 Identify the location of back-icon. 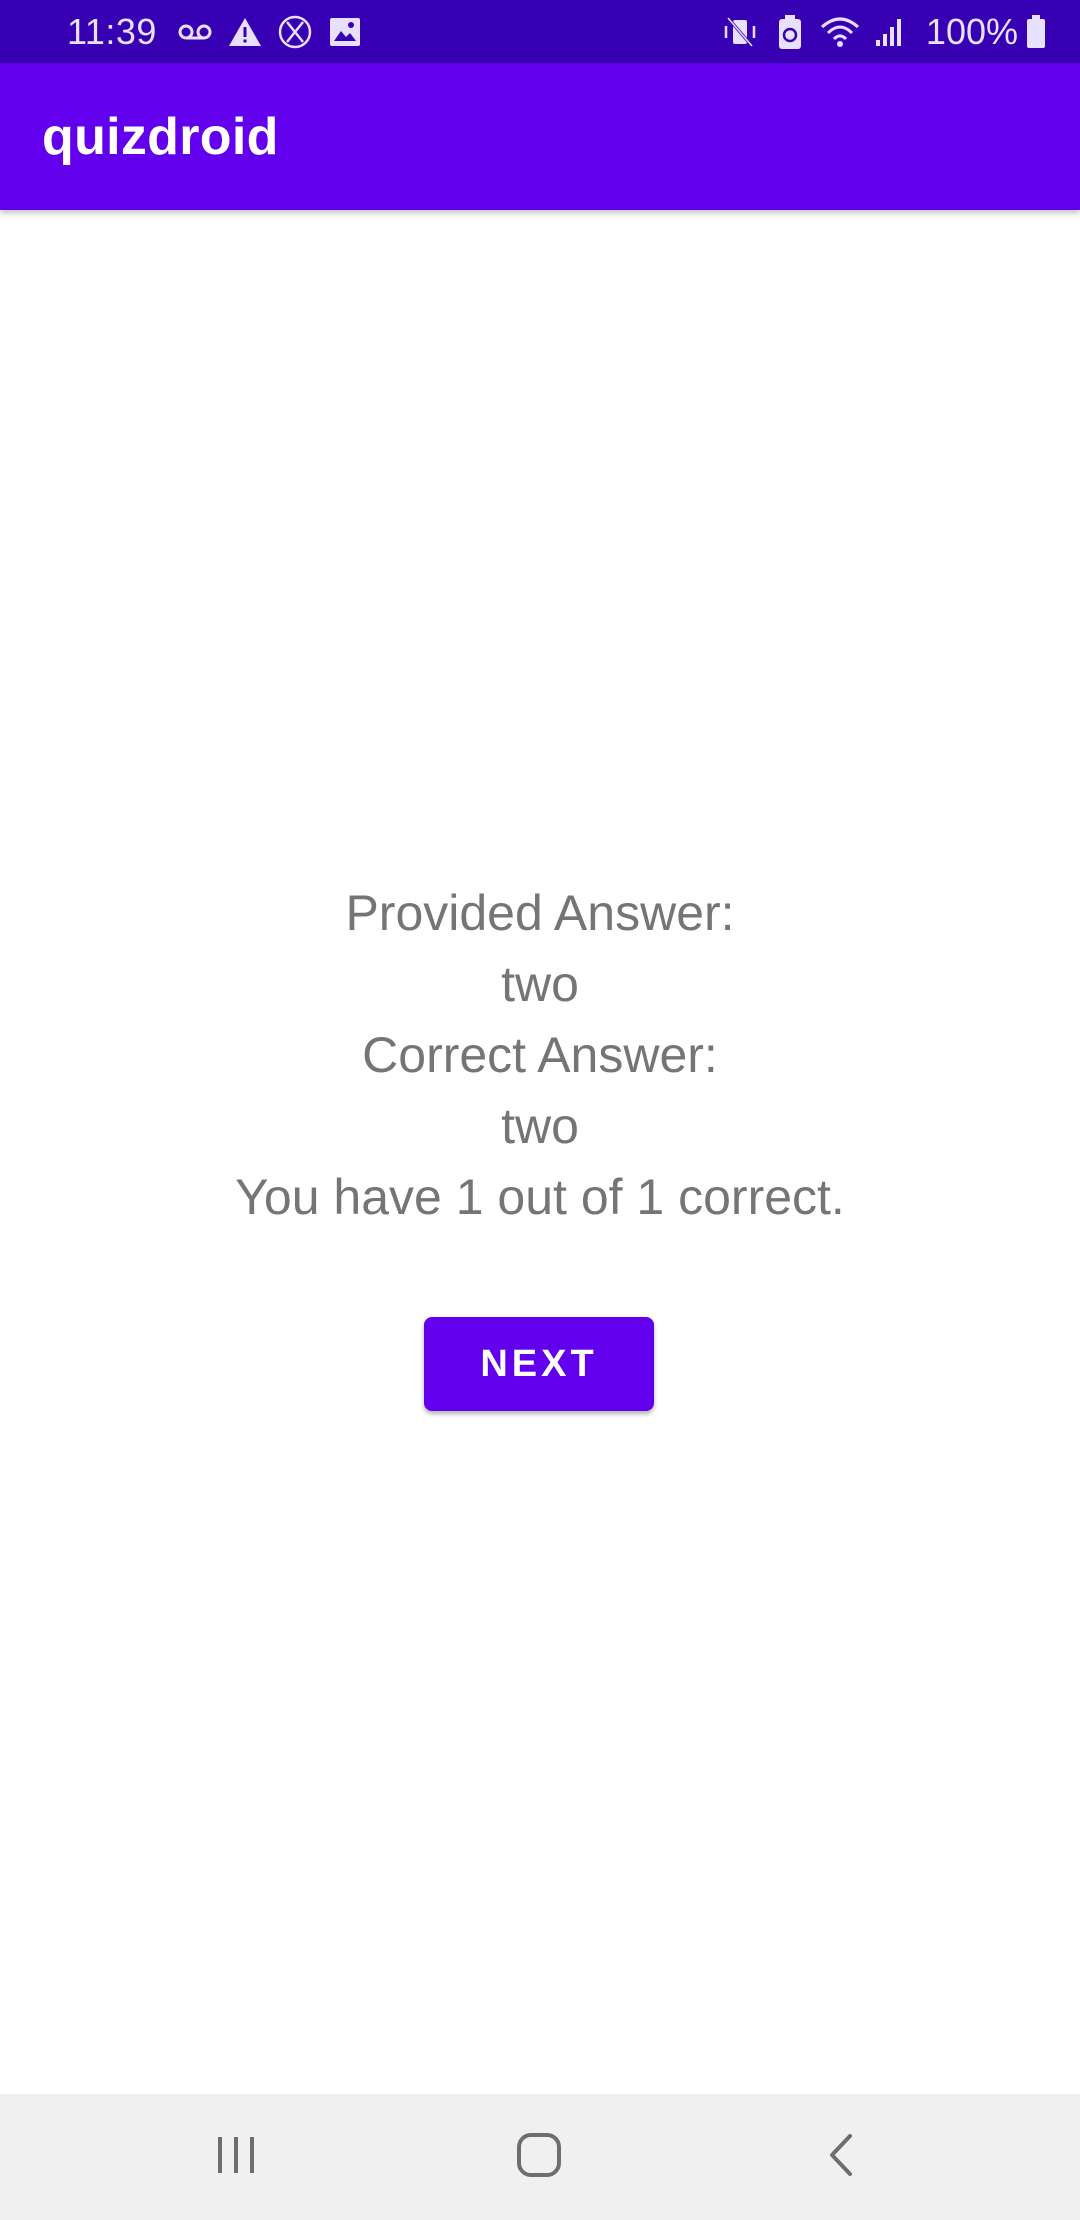
(841, 2157).